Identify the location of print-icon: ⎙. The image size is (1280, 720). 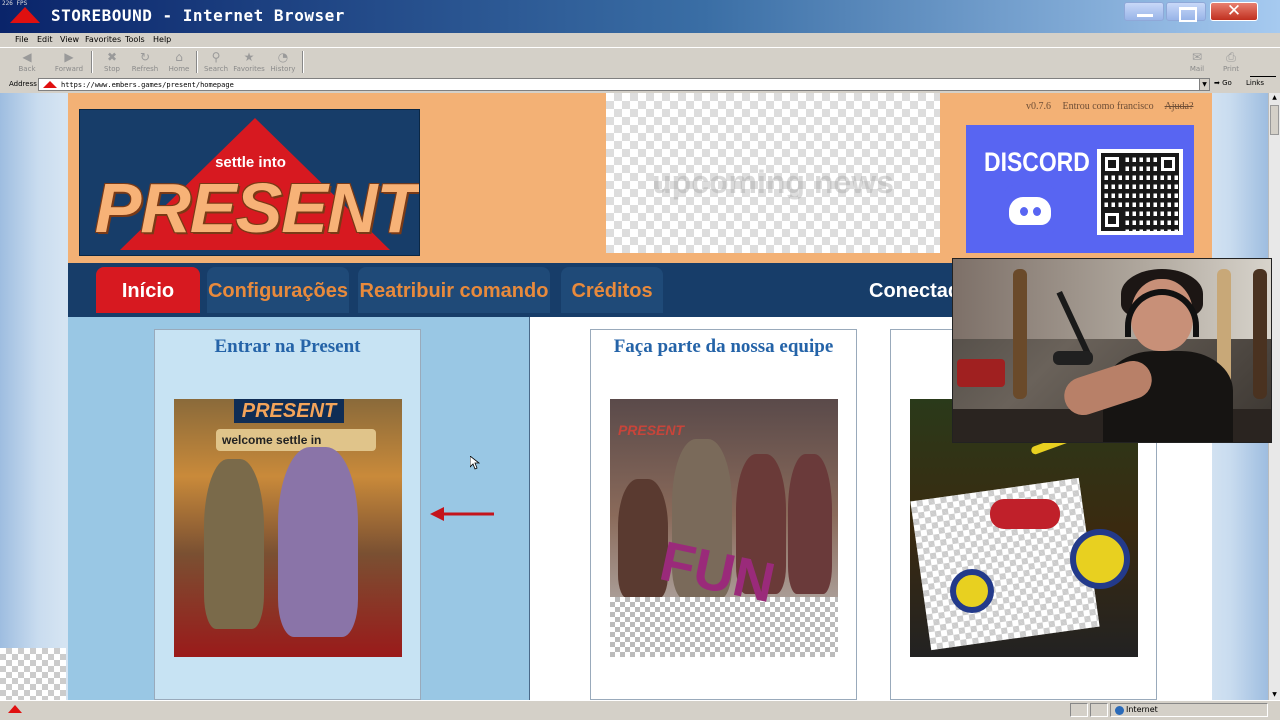
(1231, 57).